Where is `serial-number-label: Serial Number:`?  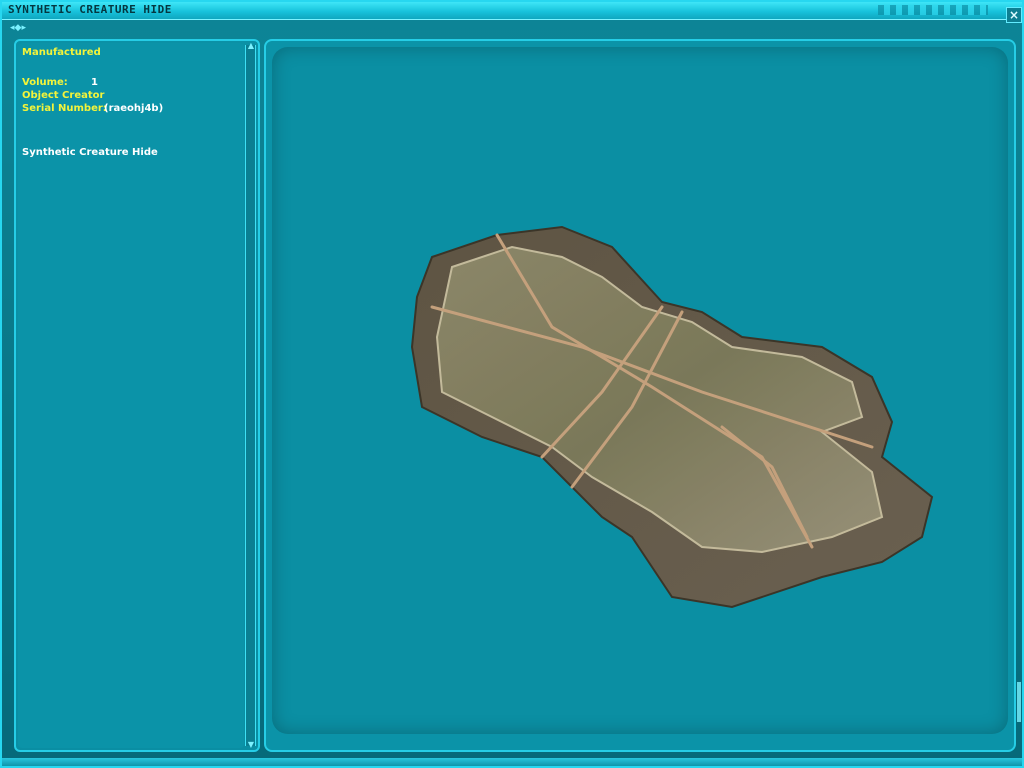 serial-number-label: Serial Number: is located at coordinates (64, 108).